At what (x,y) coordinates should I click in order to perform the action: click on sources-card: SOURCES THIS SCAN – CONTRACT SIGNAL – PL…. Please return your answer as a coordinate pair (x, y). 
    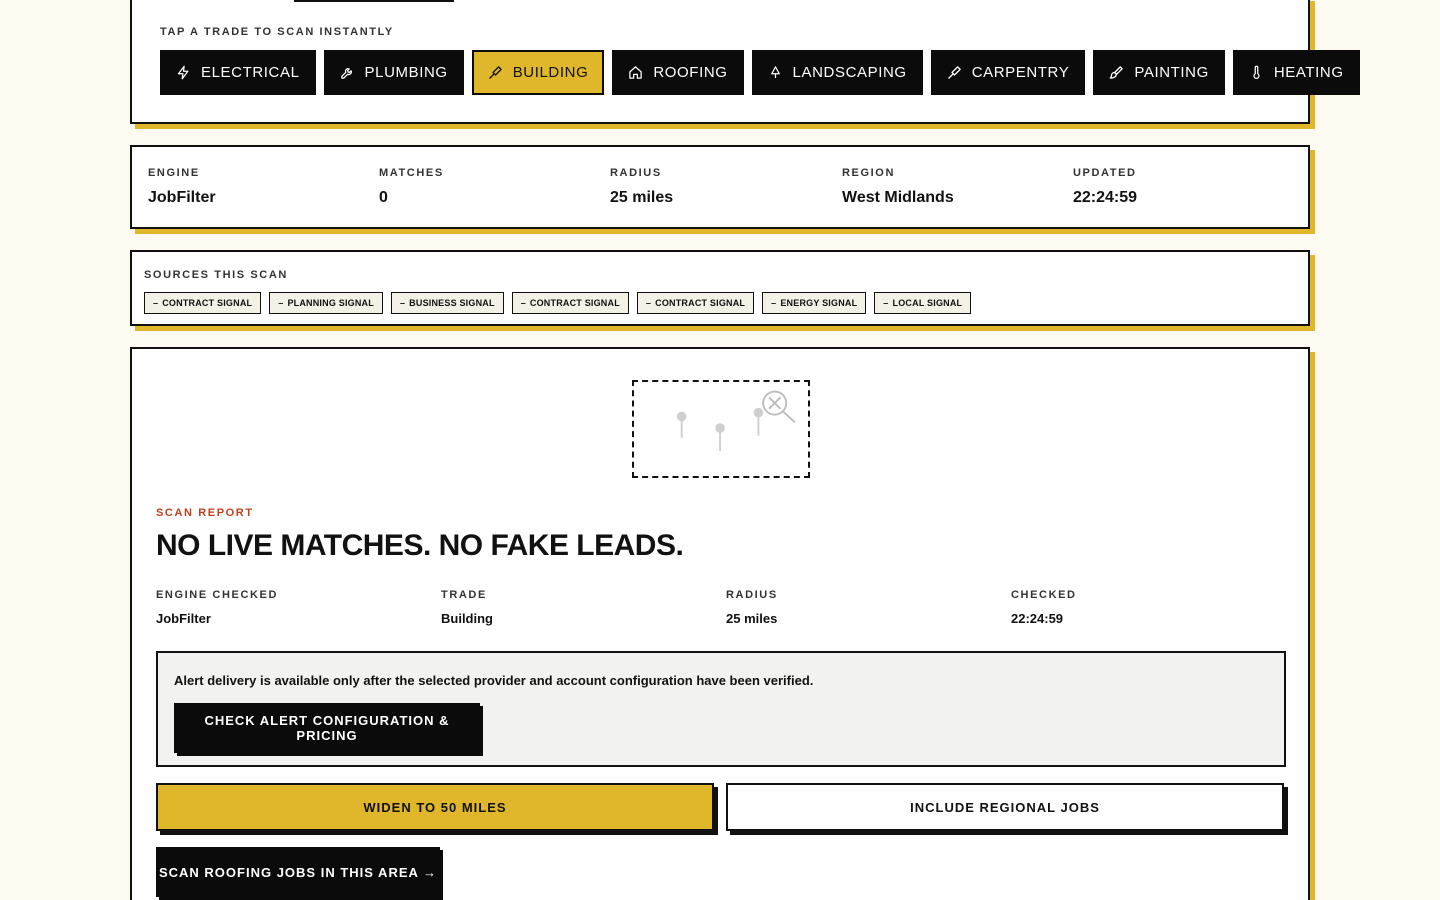
    Looking at the image, I should click on (720, 288).